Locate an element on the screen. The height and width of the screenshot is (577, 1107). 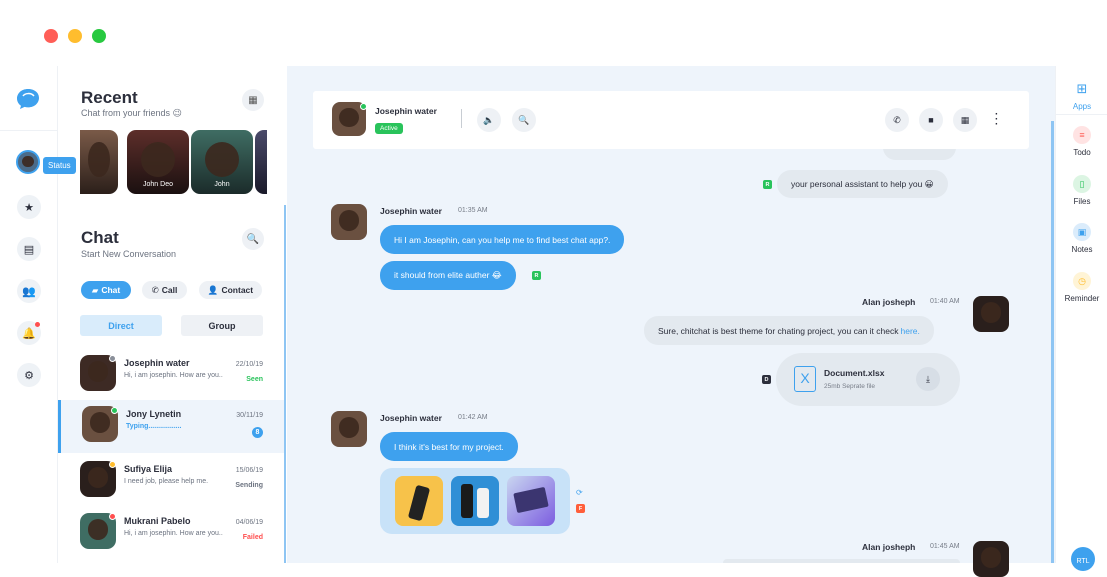
chat-icon: ▰ is located at coordinates (95, 289).